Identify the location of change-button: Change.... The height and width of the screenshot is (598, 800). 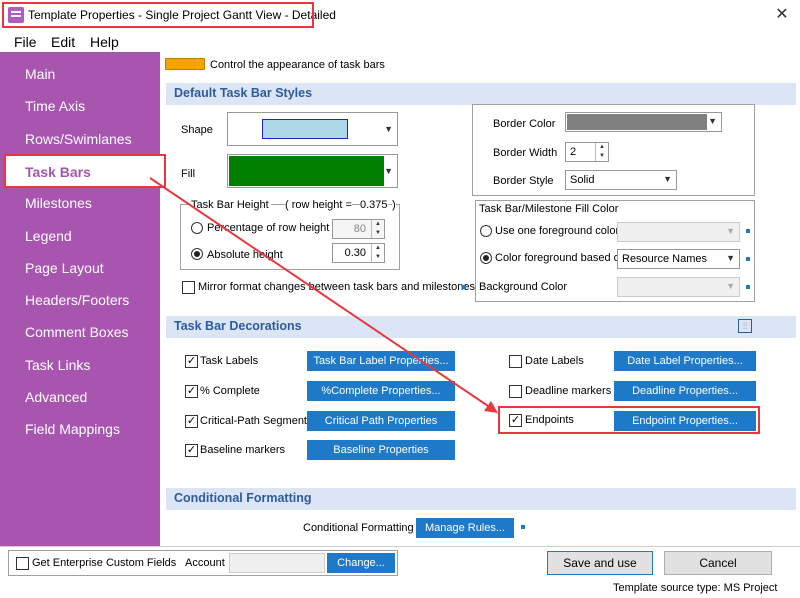
(361, 563).